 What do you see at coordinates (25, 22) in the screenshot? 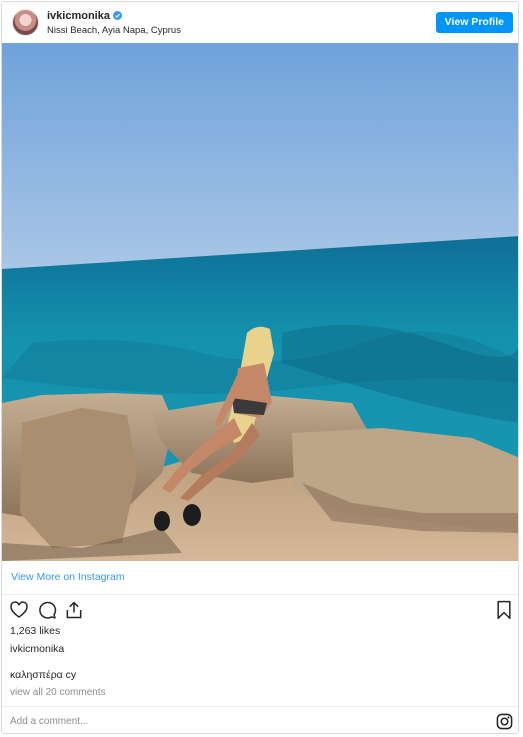
I see `avatar` at bounding box center [25, 22].